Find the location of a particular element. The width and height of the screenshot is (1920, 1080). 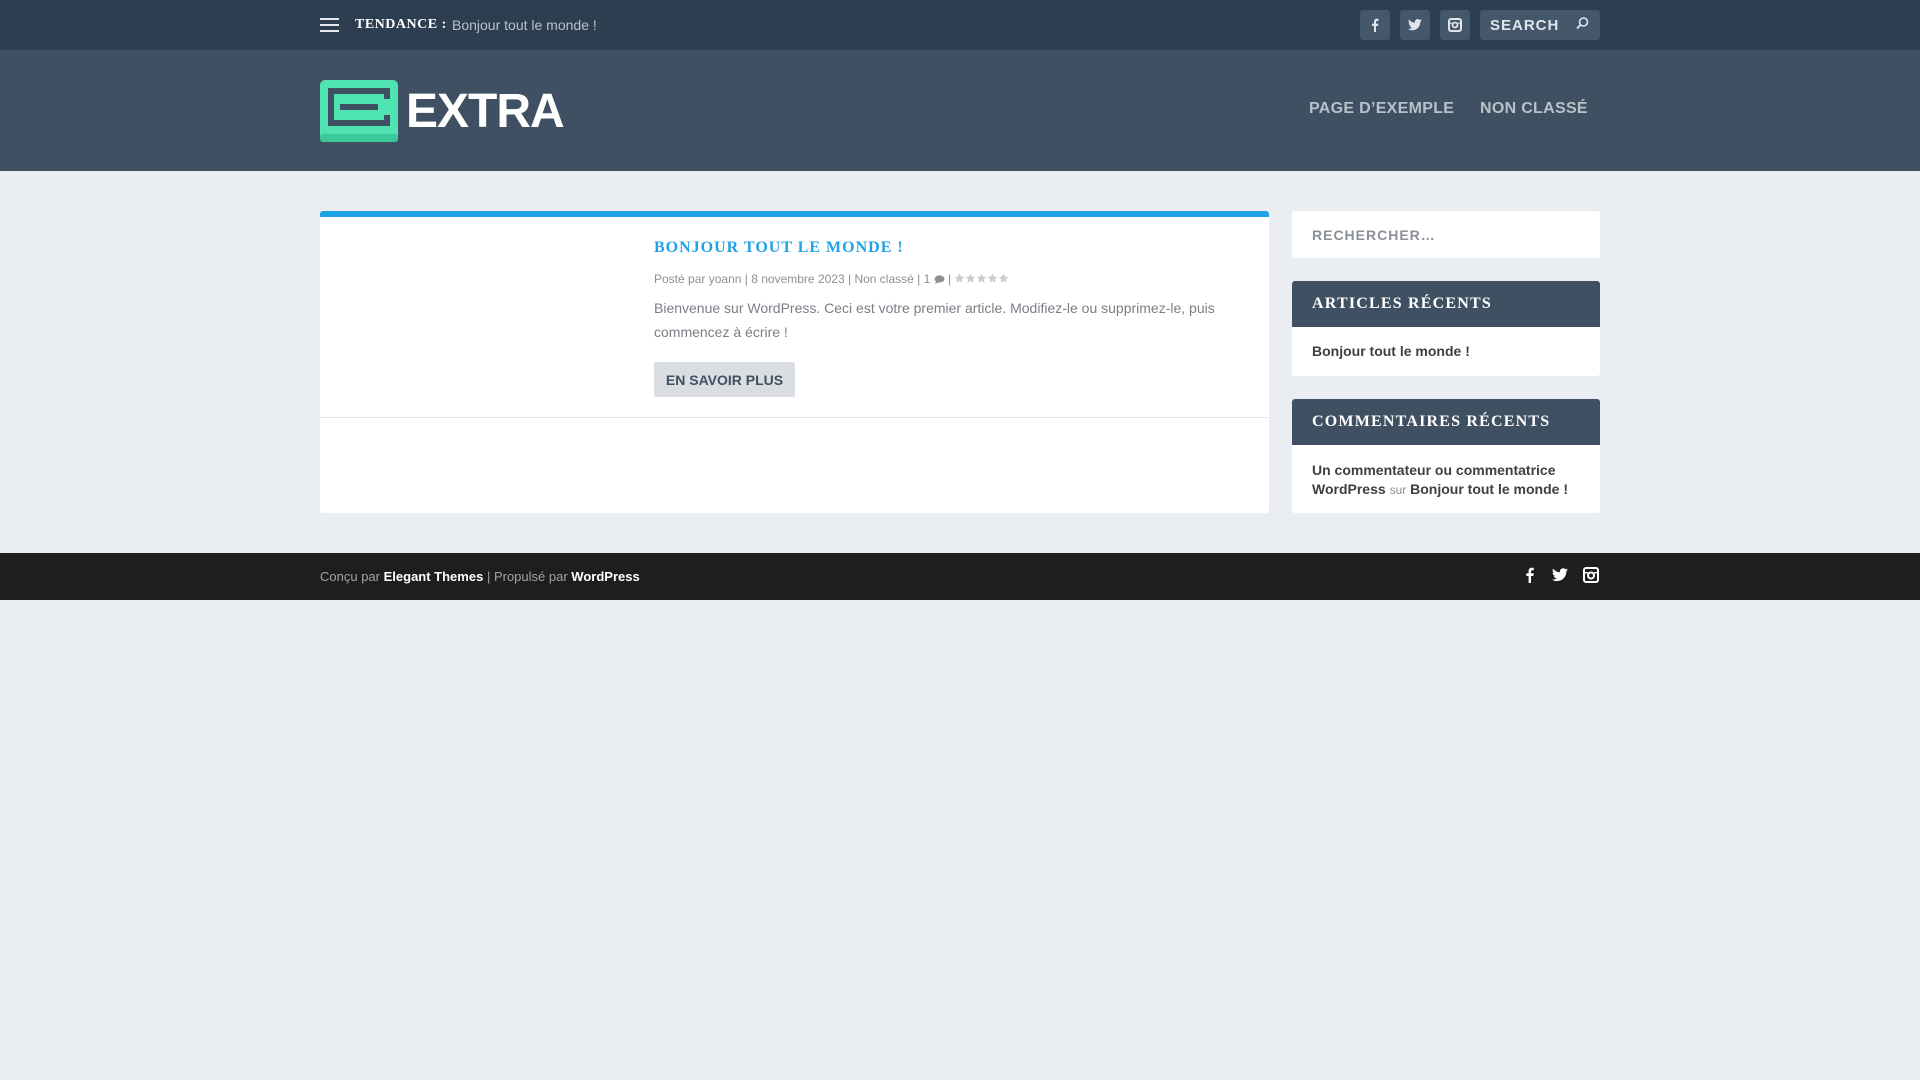

comments-link: 1 is located at coordinates (934, 279).